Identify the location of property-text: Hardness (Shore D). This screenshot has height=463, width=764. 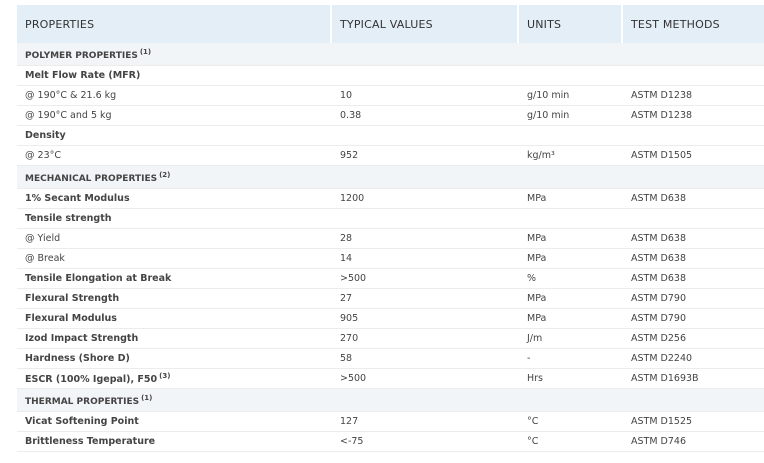
(77, 358).